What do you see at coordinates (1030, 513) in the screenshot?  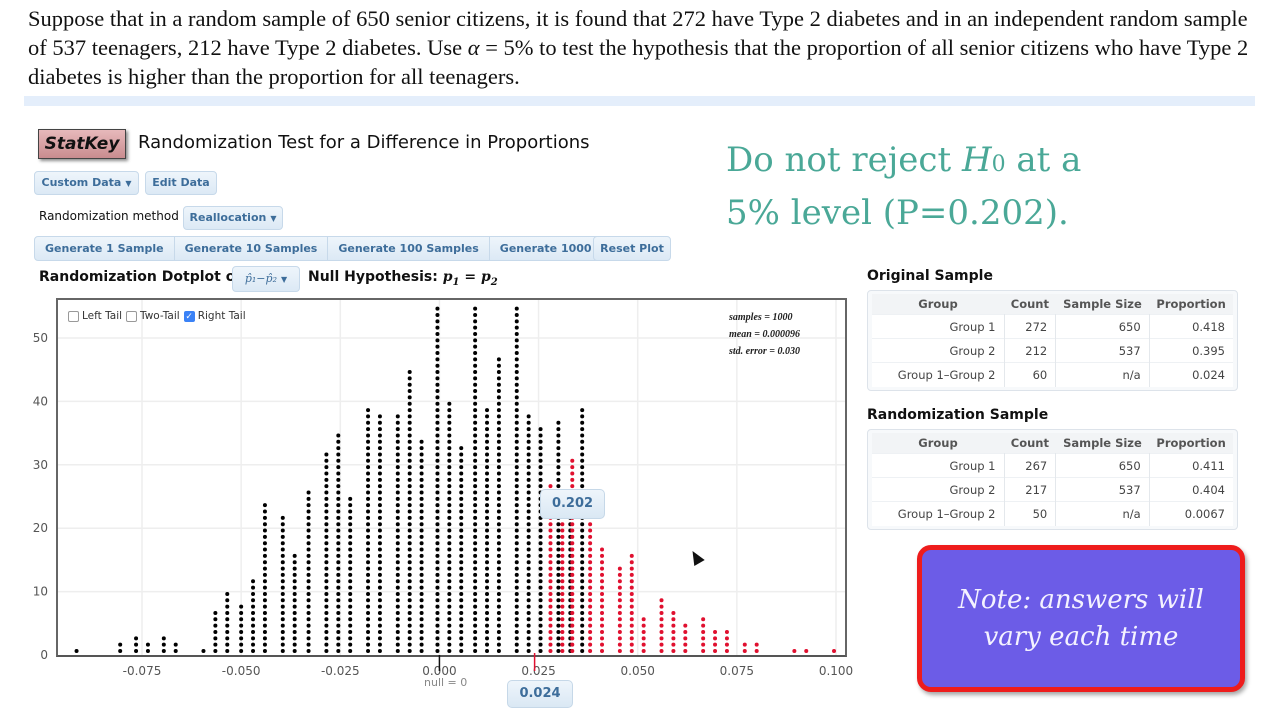 I see `cell: 50` at bounding box center [1030, 513].